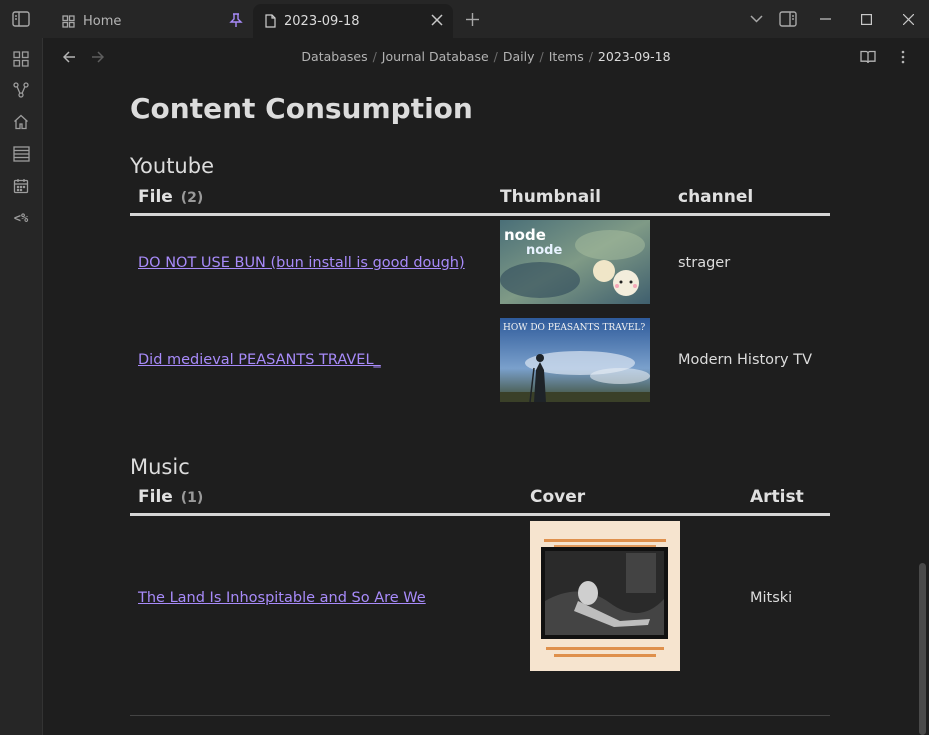 This screenshot has width=929, height=735. What do you see at coordinates (566, 56) in the screenshot?
I see `breadcrumb-items: Items` at bounding box center [566, 56].